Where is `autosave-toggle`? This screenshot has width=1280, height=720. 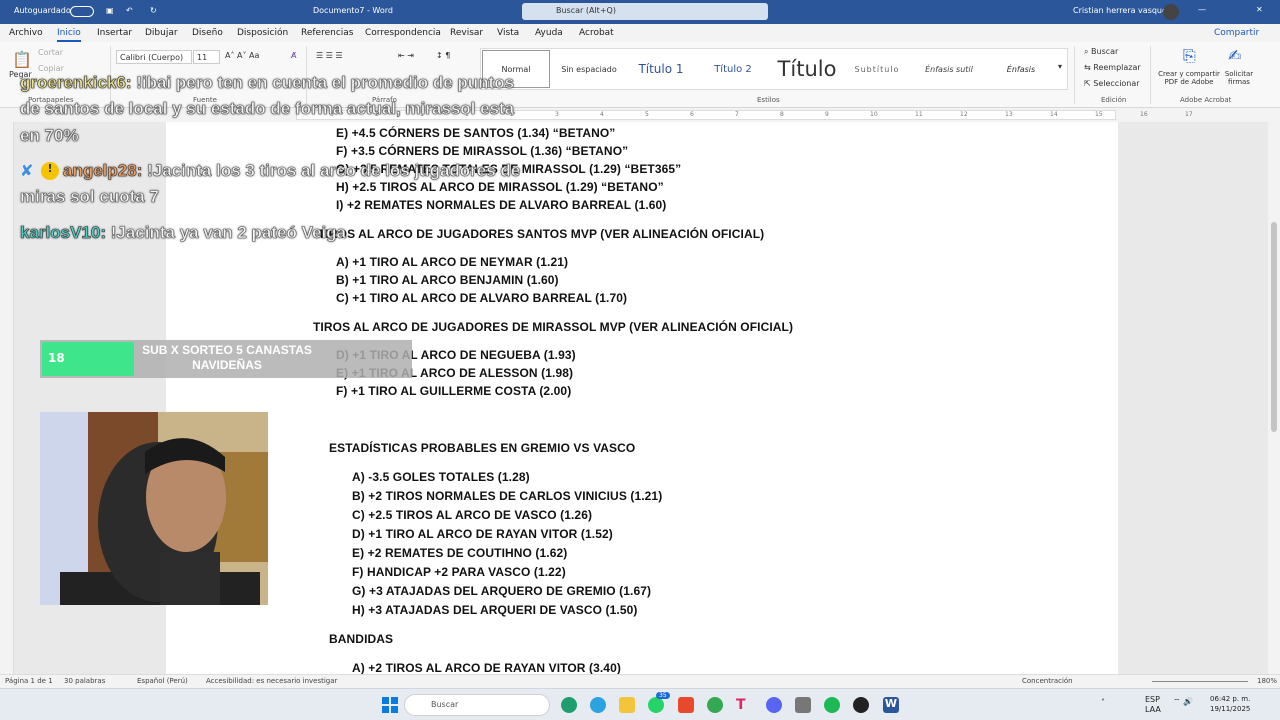 autosave-toggle is located at coordinates (82, 11).